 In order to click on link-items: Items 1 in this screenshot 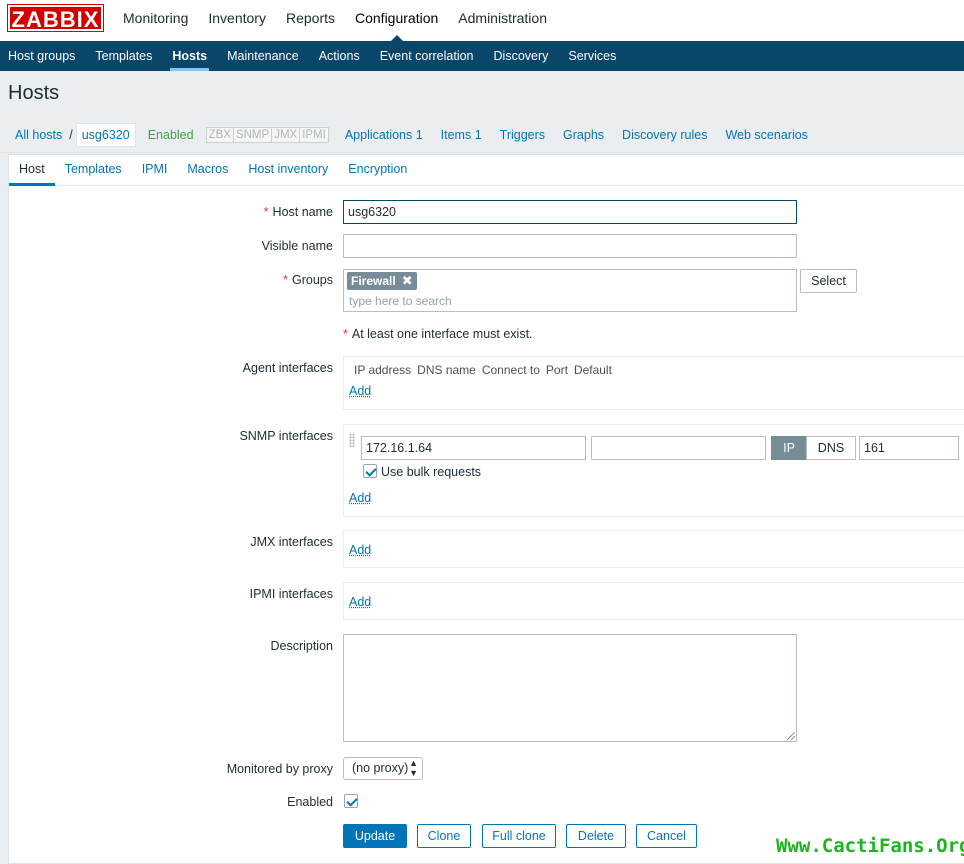, I will do `click(461, 135)`.